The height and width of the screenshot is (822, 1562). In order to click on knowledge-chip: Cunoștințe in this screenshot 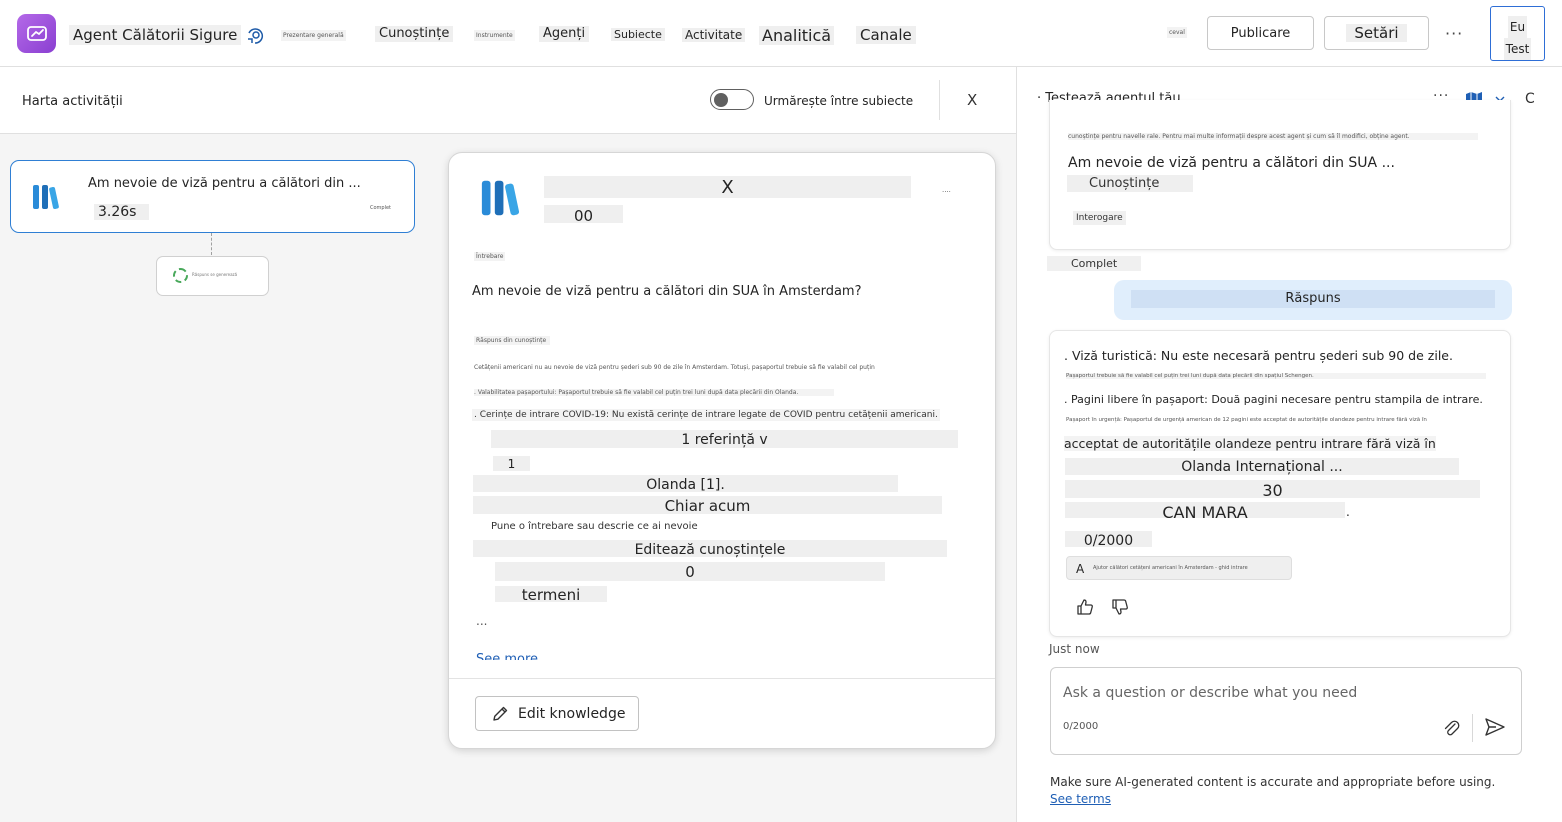, I will do `click(1130, 183)`.